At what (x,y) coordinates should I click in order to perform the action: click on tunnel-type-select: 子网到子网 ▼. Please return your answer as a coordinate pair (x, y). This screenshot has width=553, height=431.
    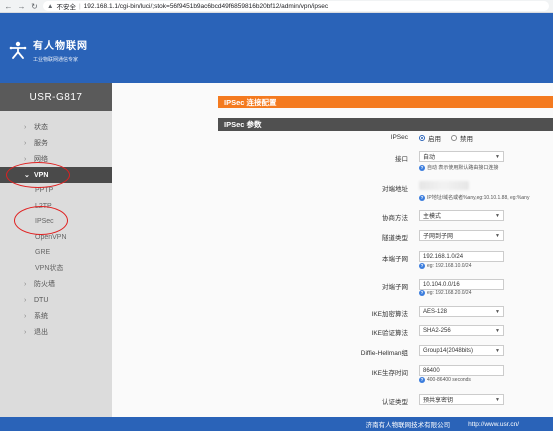
    Looking at the image, I should click on (461, 235).